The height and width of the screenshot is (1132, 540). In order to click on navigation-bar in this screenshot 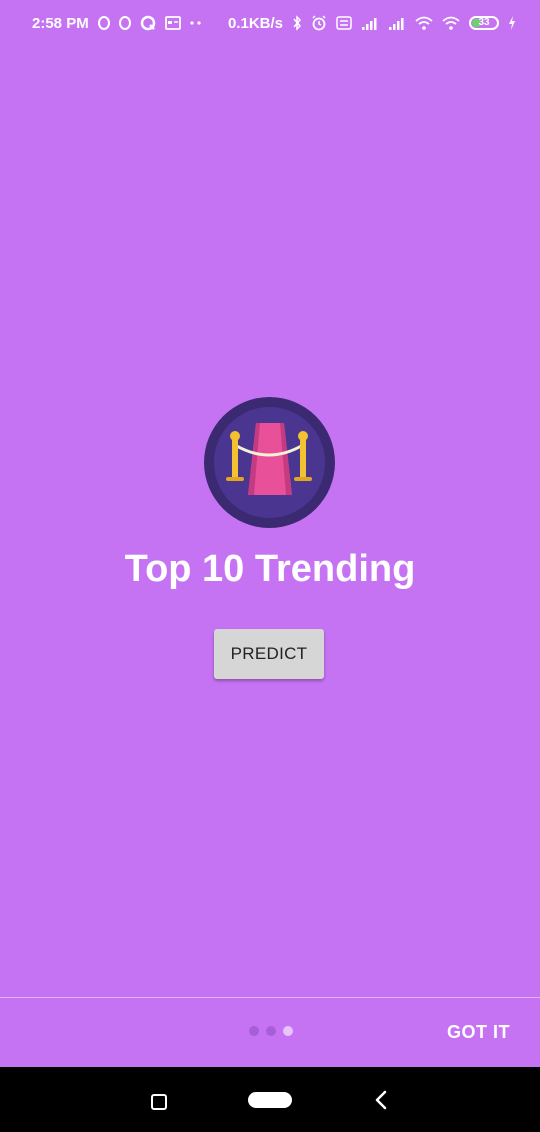, I will do `click(270, 1099)`.